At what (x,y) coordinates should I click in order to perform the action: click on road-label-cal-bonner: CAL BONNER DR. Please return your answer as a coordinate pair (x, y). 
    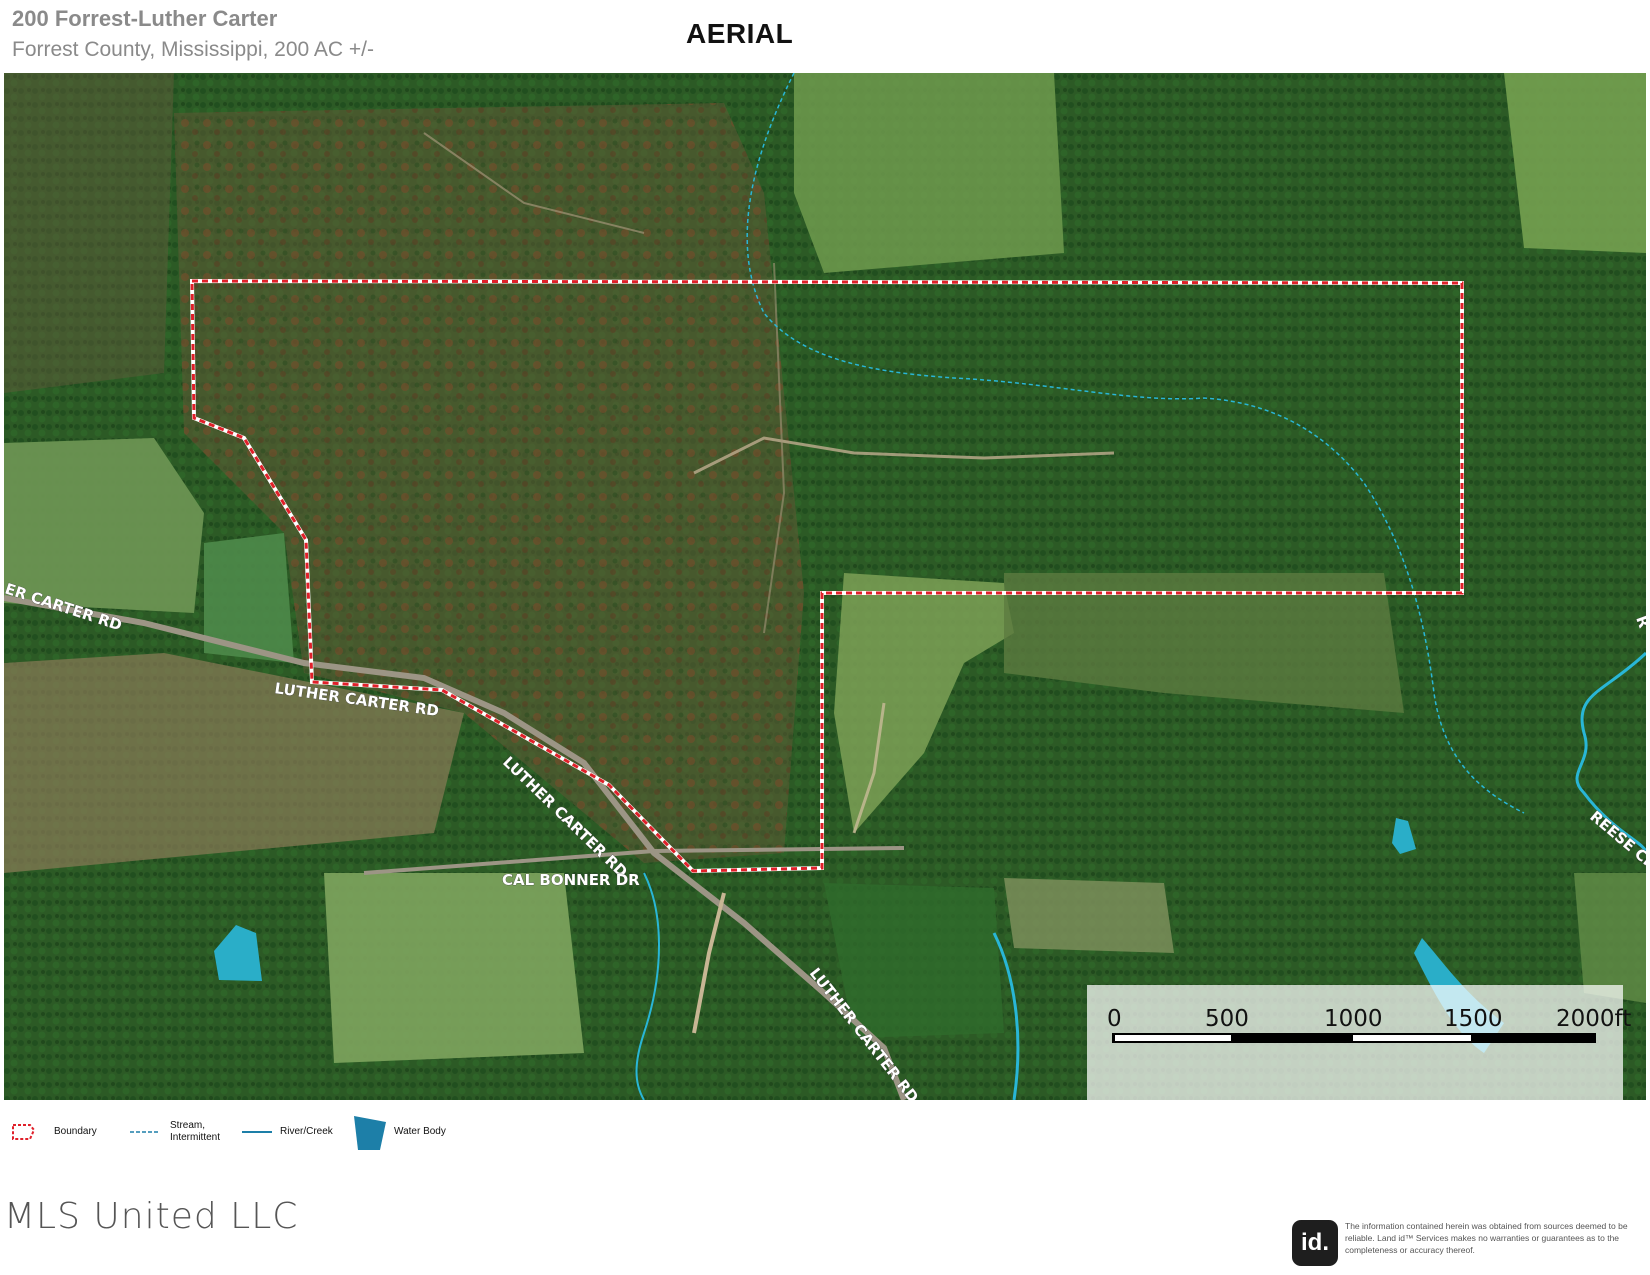
    Looking at the image, I should click on (571, 880).